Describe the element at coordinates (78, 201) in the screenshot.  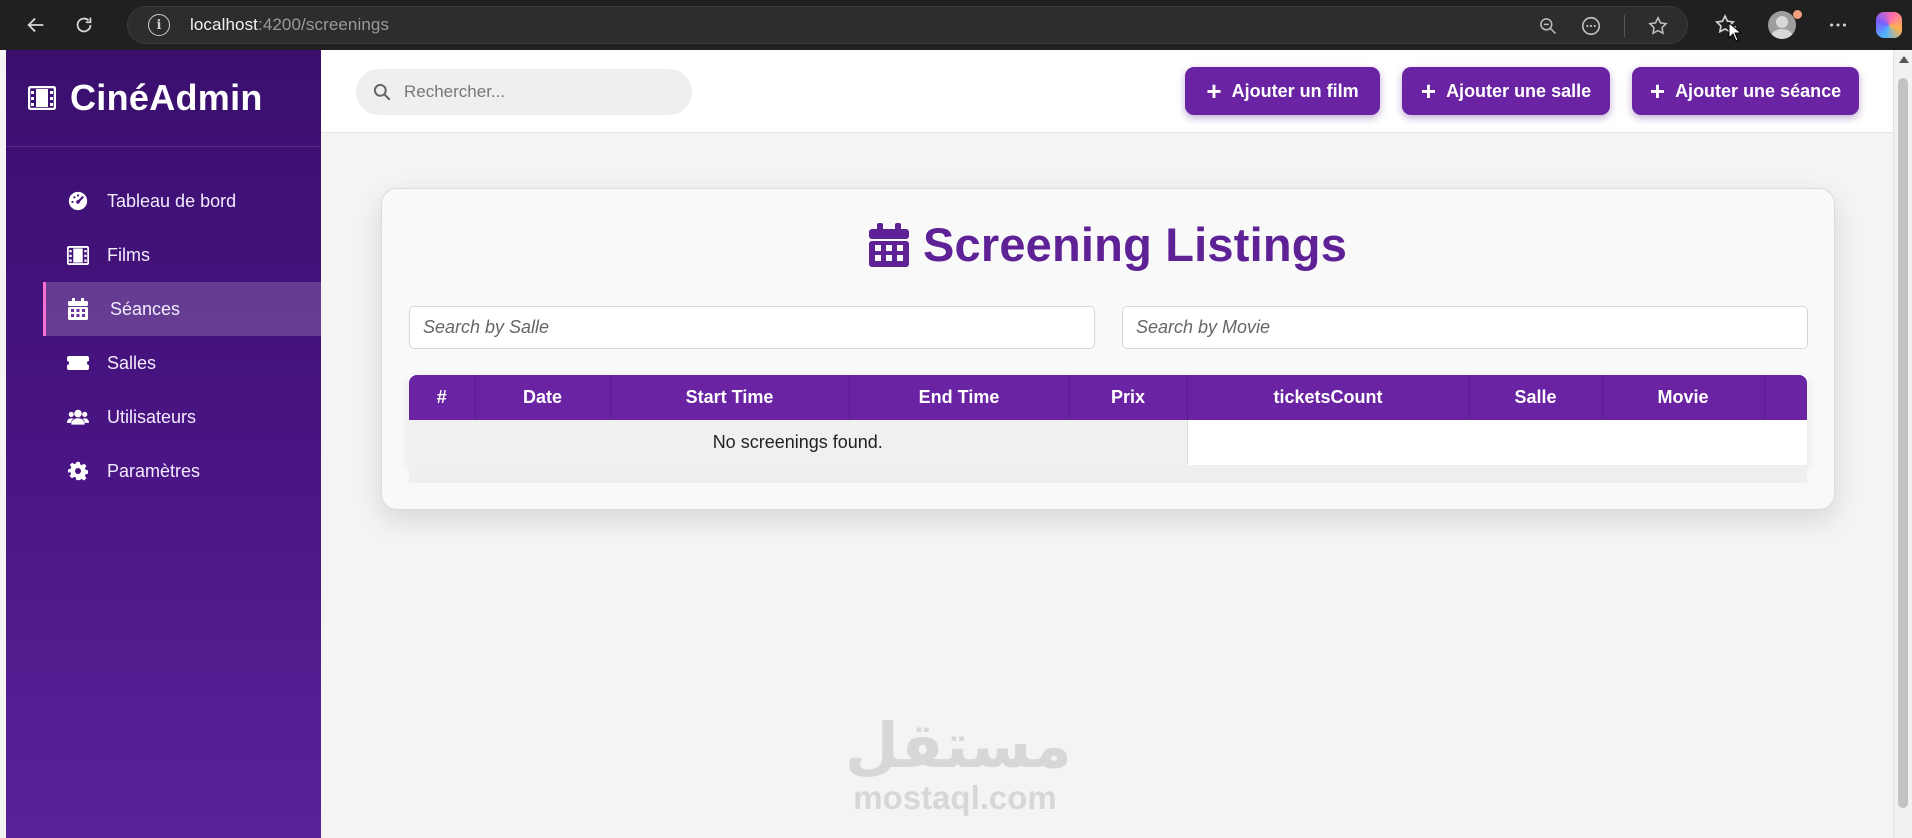
I see `gauge-icon` at that location.